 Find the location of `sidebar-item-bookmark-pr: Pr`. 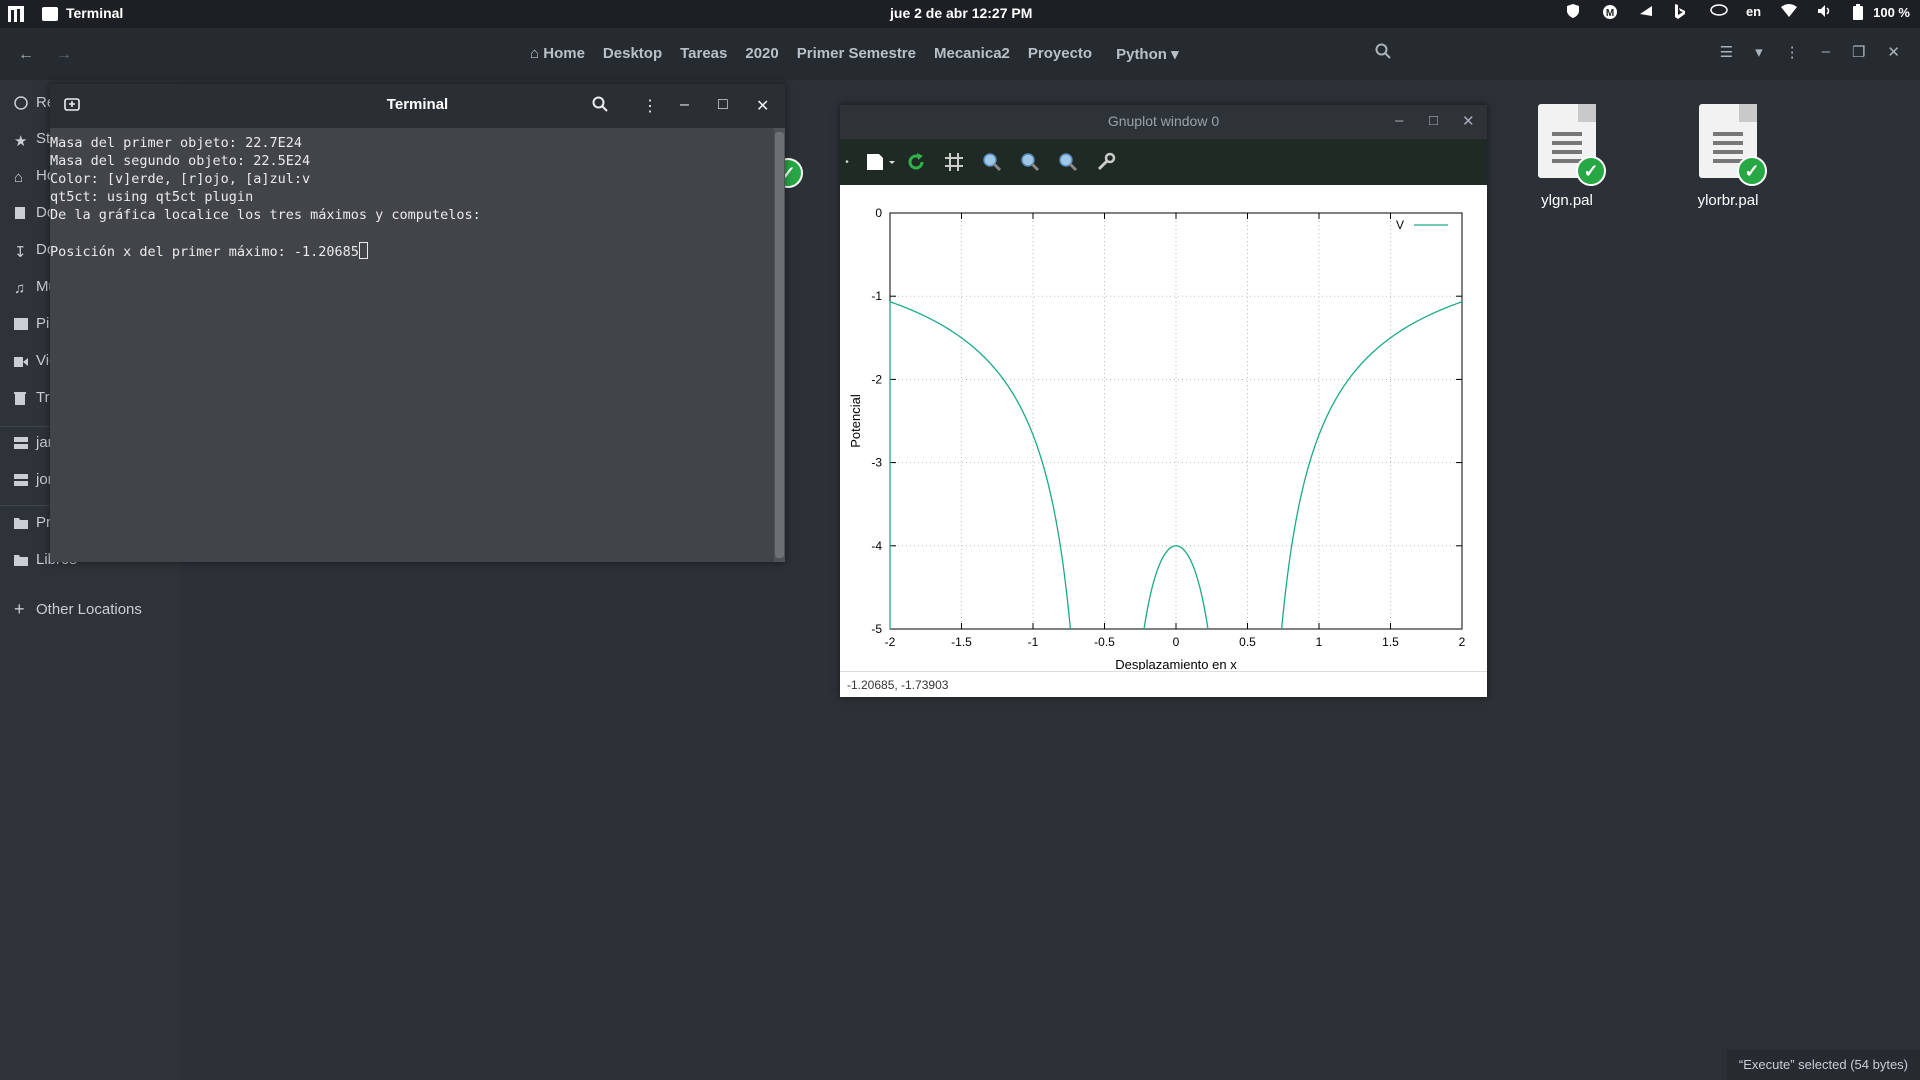

sidebar-item-bookmark-pr: Pr is located at coordinates (32, 522).